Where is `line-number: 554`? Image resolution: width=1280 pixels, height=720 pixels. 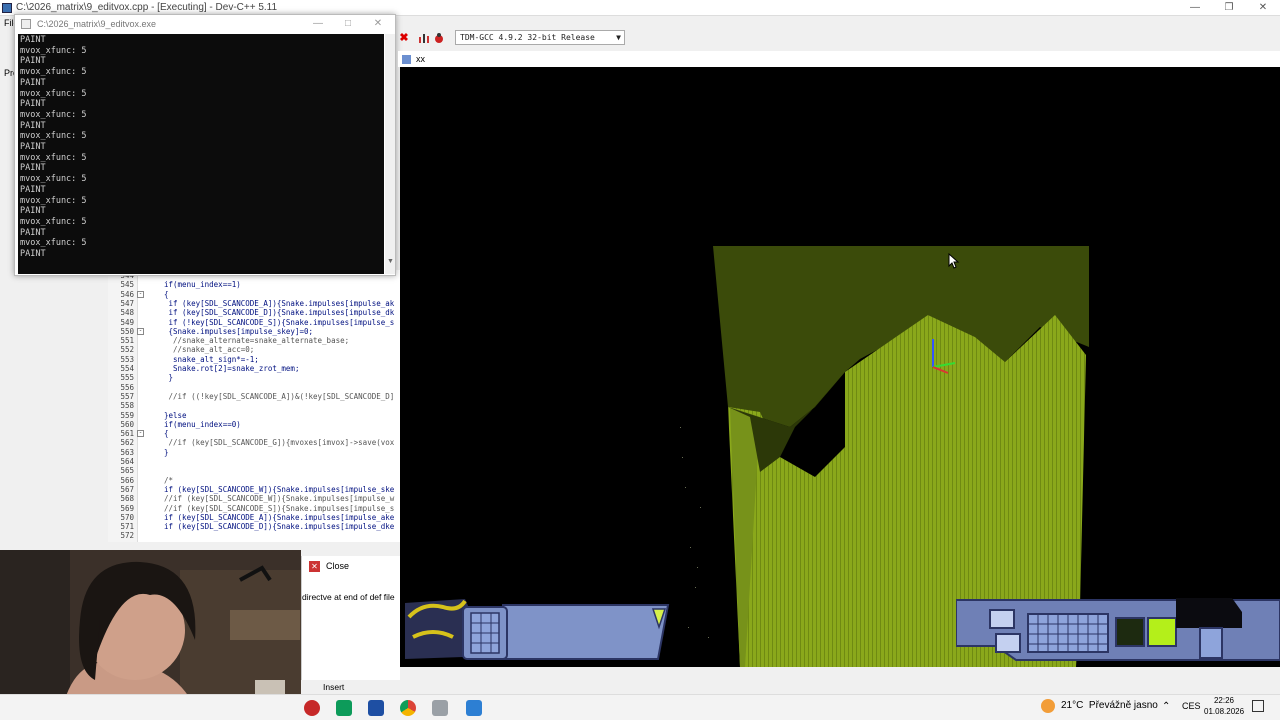 line-number: 554 is located at coordinates (127, 368).